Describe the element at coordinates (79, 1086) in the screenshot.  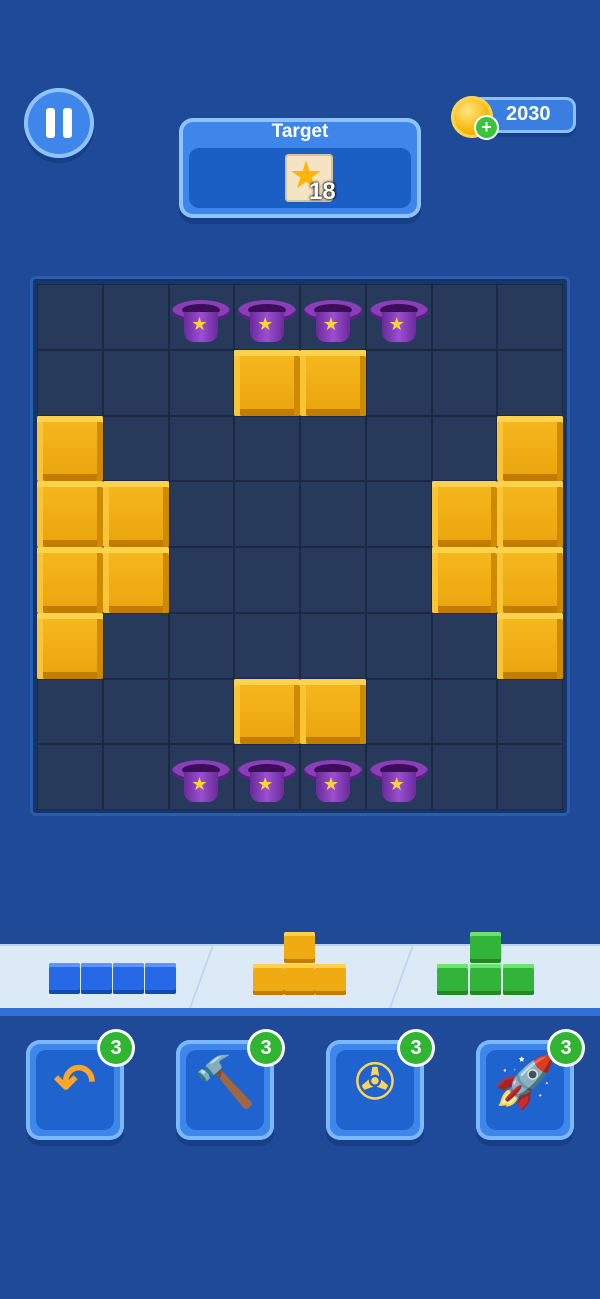
I see `undo-booster-button: ↶ 3` at that location.